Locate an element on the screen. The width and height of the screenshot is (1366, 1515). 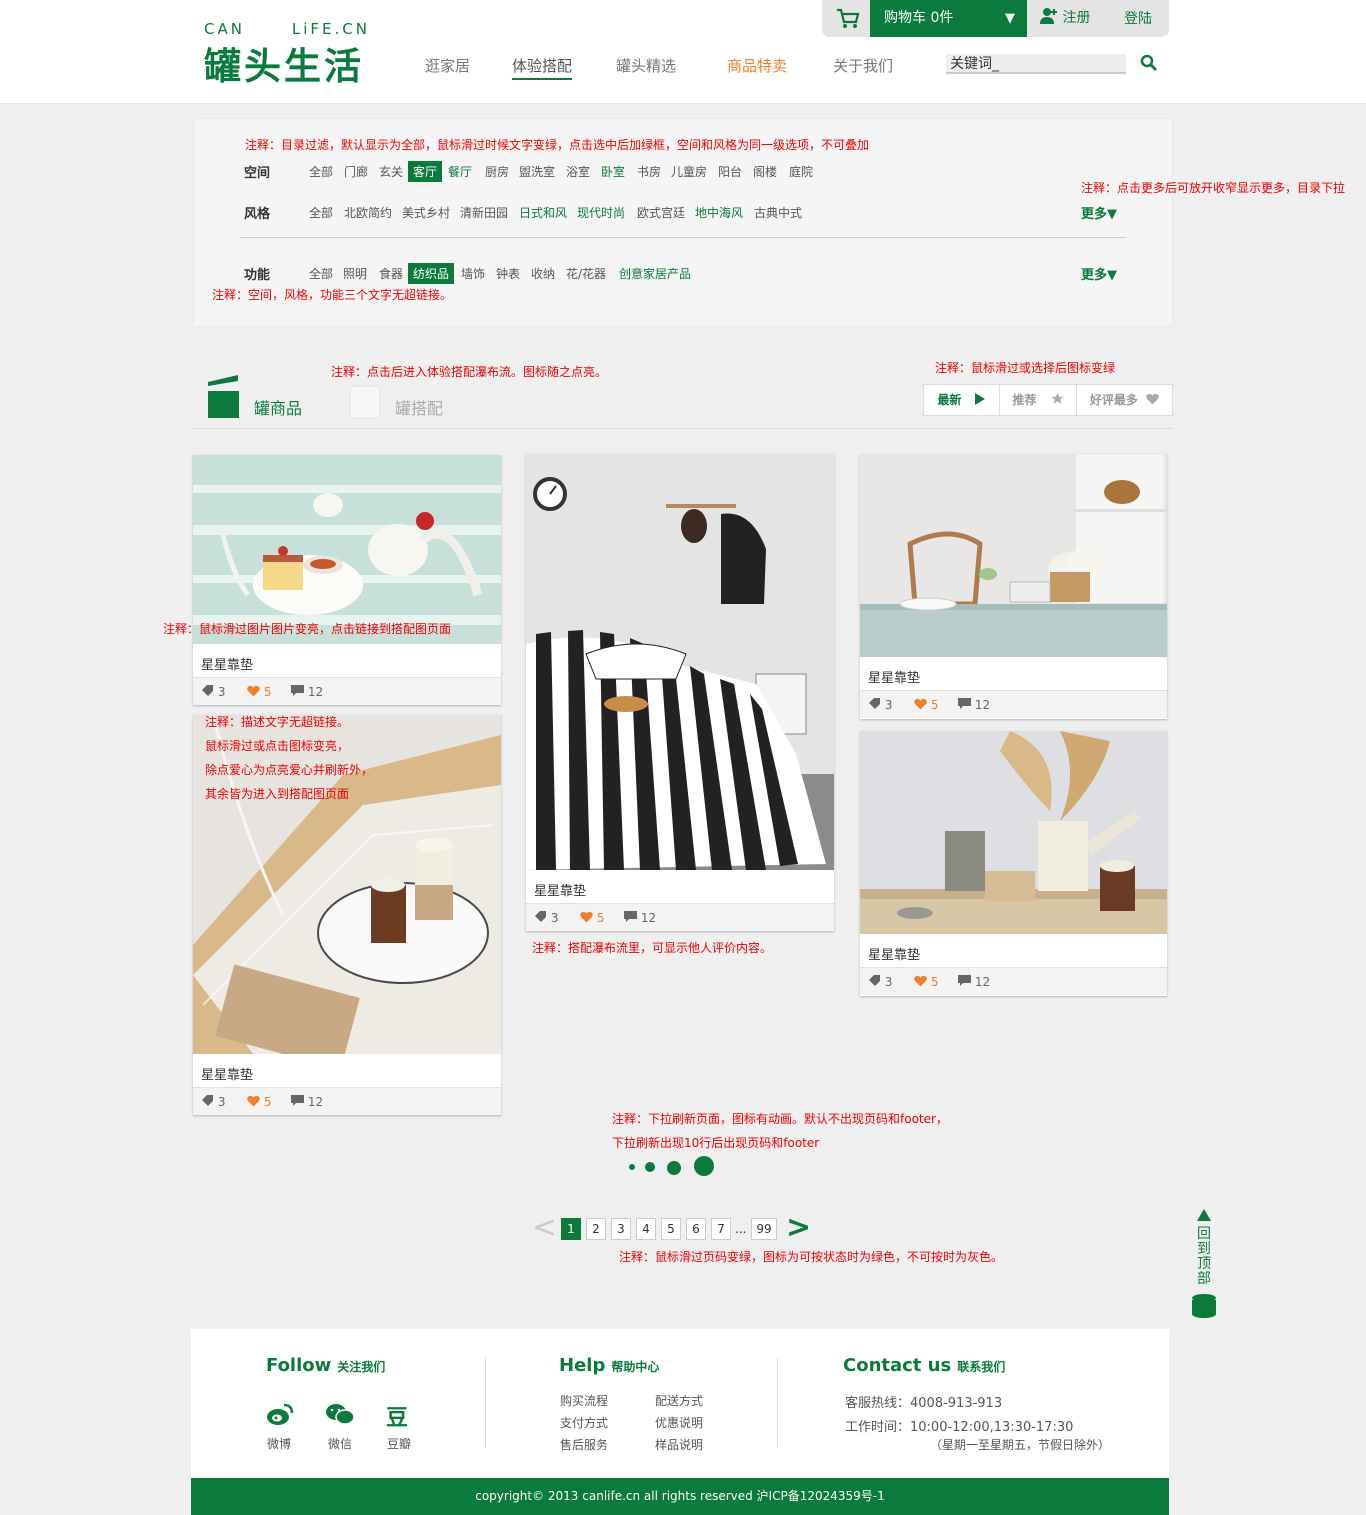
filter-option: 墙饰 is located at coordinates (473, 273).